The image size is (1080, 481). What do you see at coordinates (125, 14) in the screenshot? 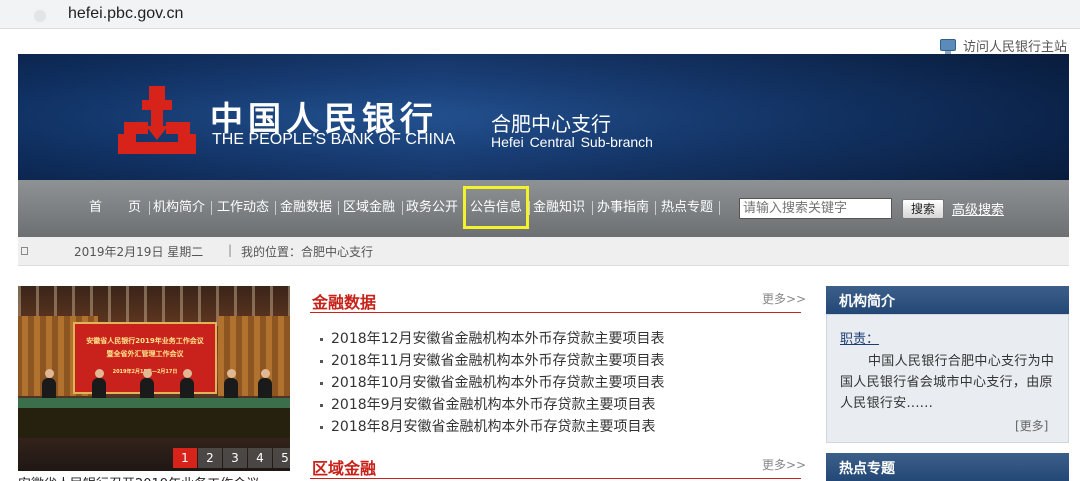
I see `url-text: hefei.pbc.gov.cn` at bounding box center [125, 14].